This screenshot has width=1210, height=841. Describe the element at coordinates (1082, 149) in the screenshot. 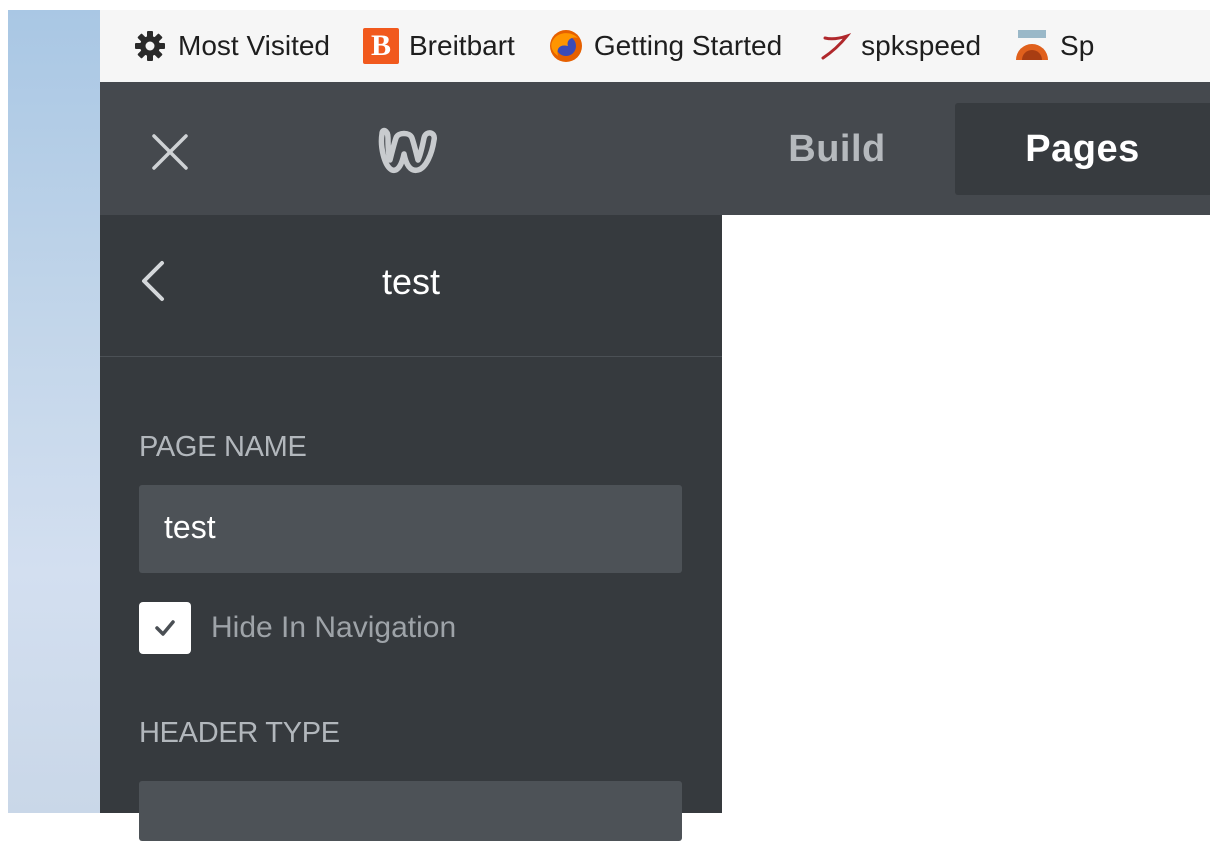

I see `tab-pages: Pages` at that location.